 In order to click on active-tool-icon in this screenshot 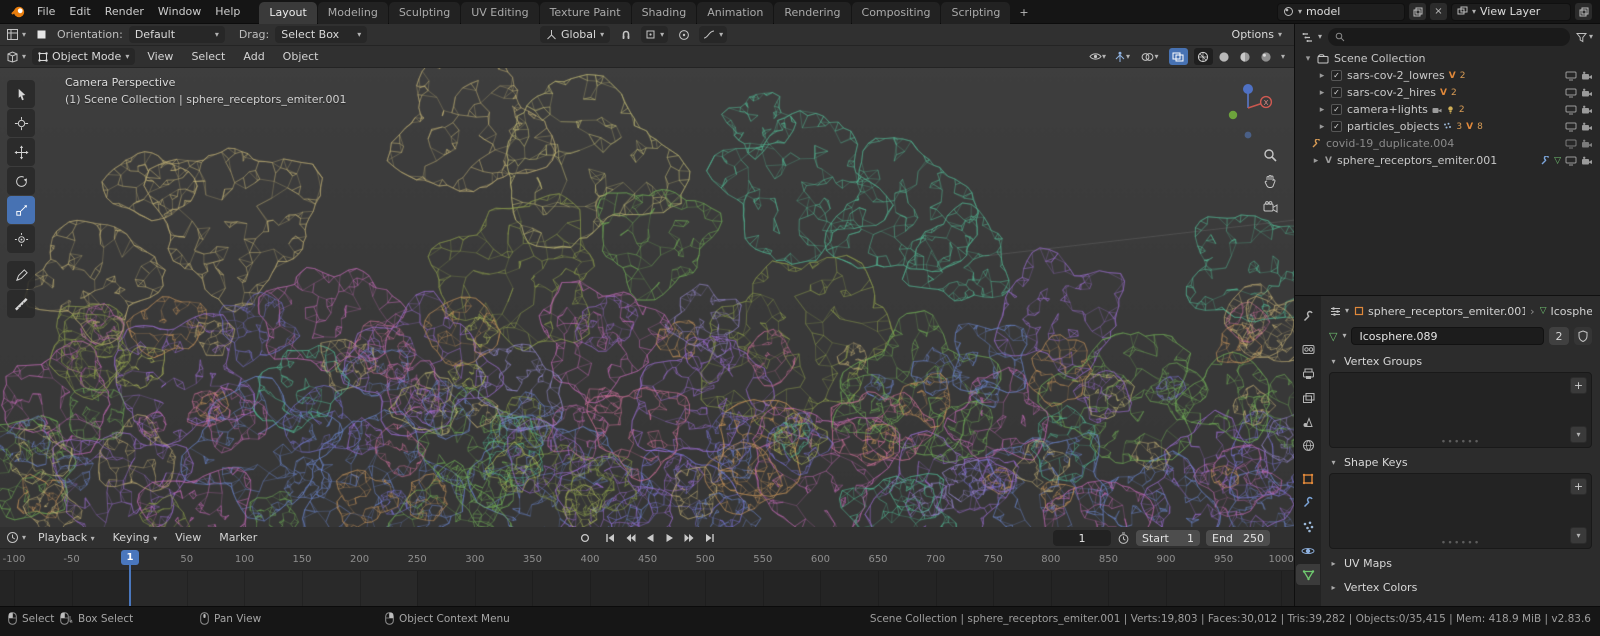, I will do `click(41, 34)`.